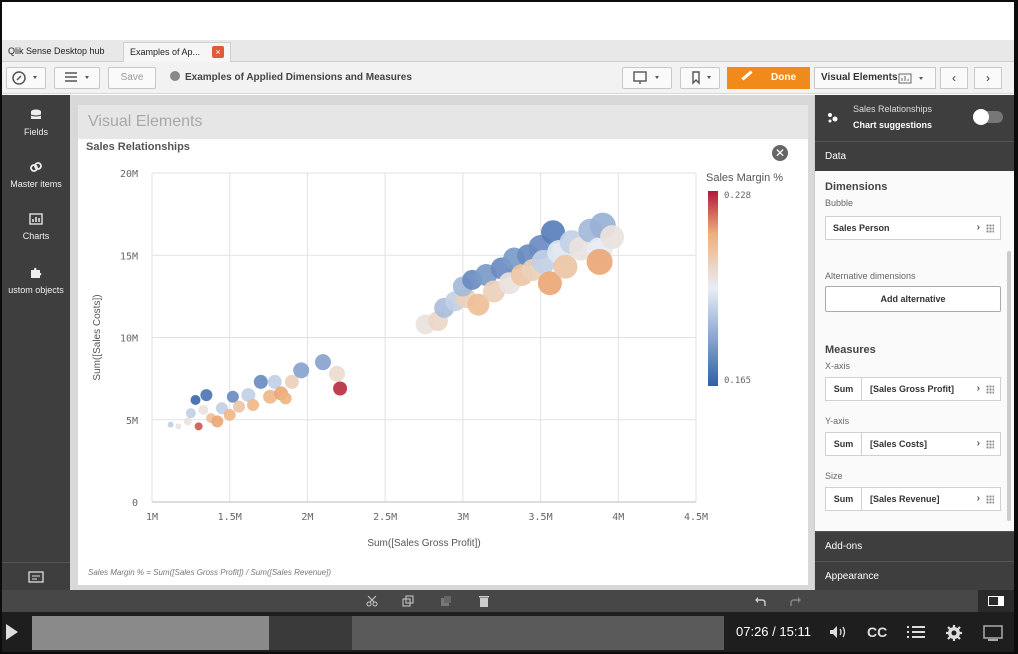  I want to click on panel-scrollbar, so click(1009, 386).